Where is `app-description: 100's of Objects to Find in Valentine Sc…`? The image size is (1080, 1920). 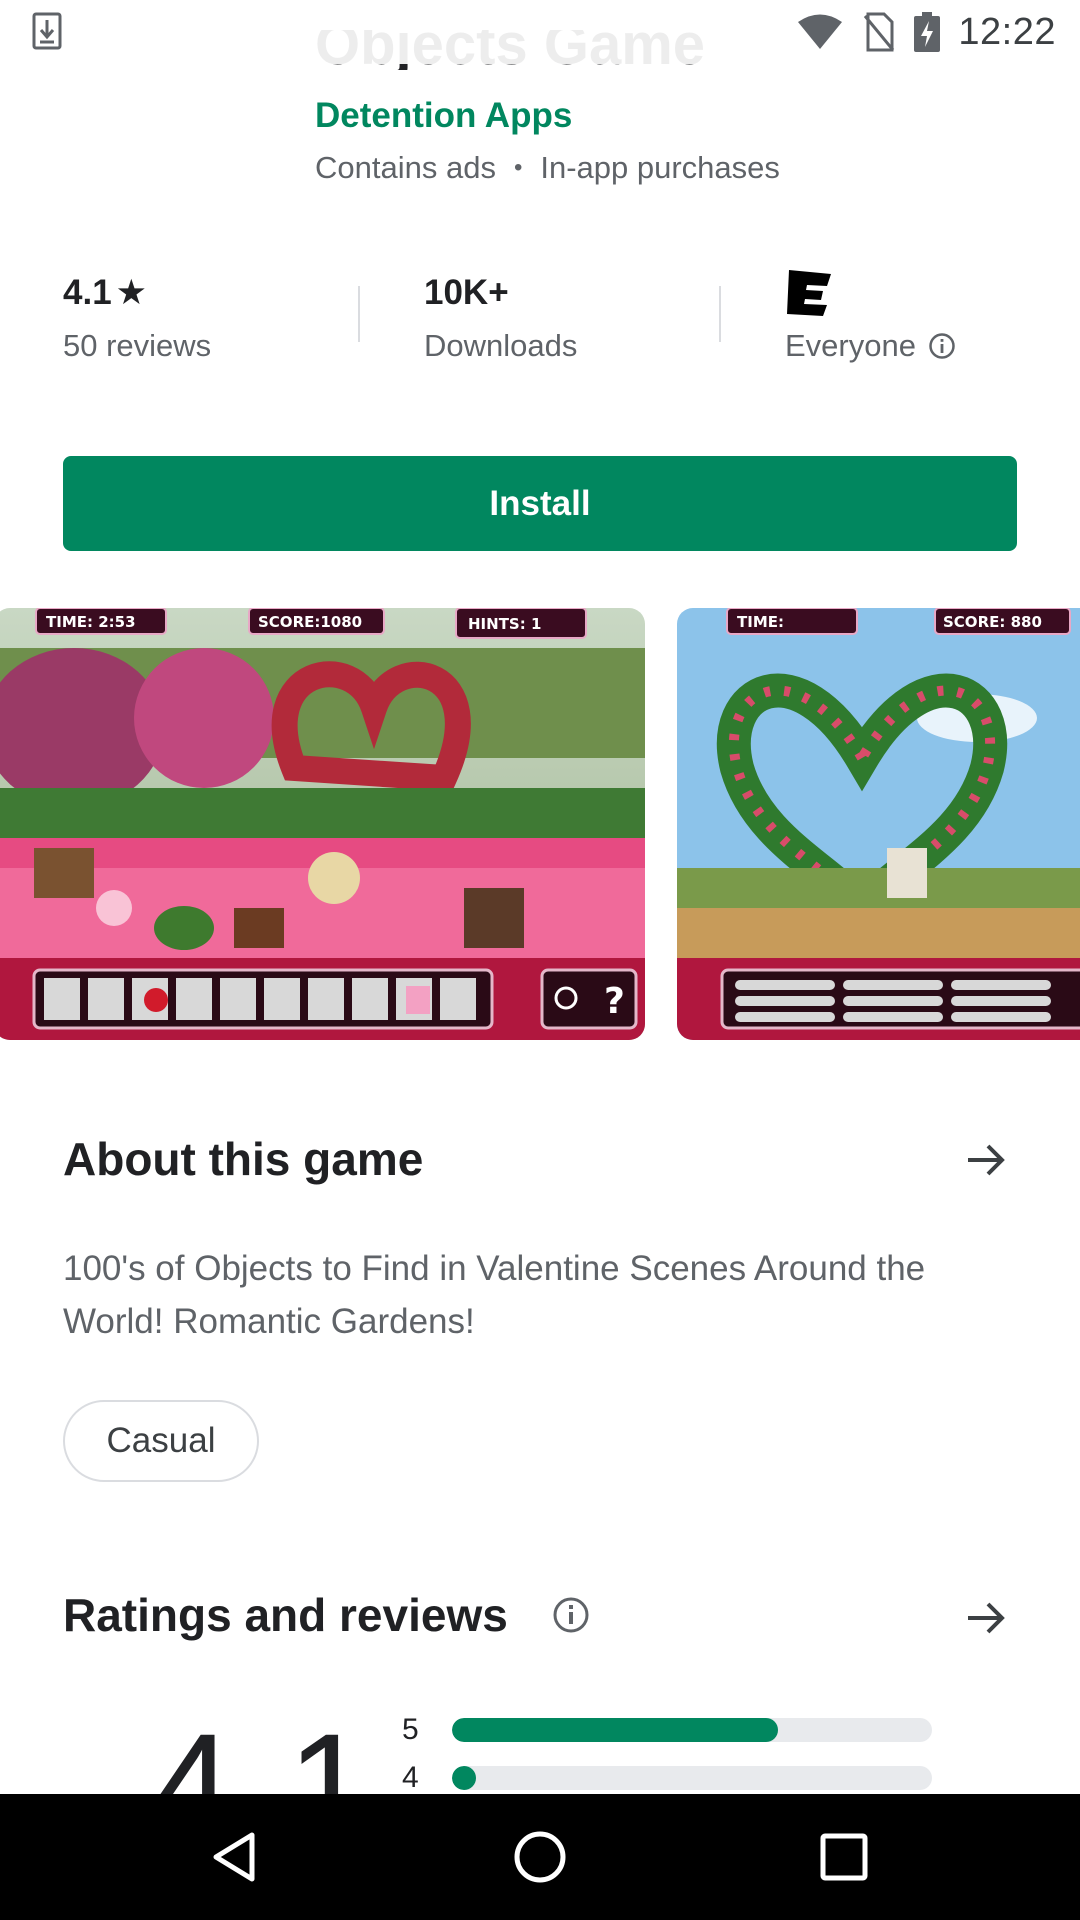 app-description: 100's of Objects to Find in Valentine Sc… is located at coordinates (494, 1295).